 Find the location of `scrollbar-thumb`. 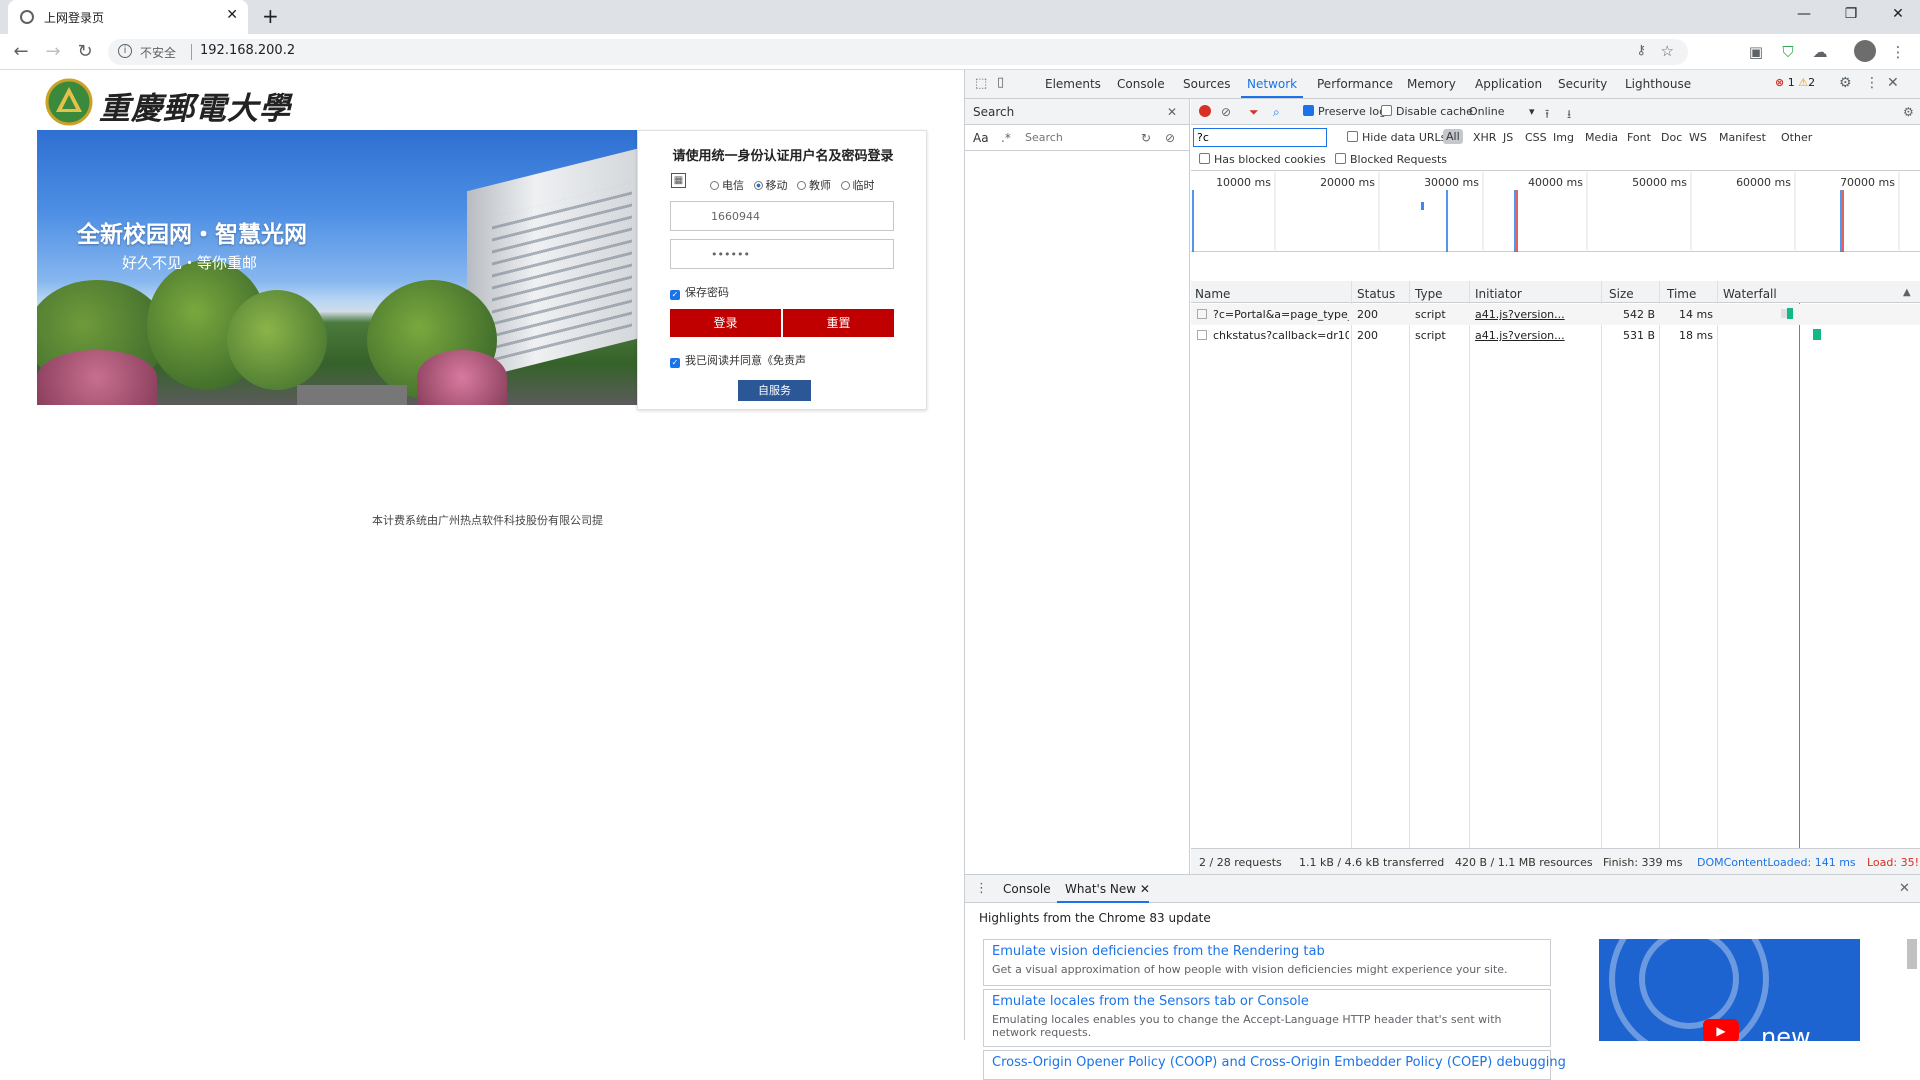

scrollbar-thumb is located at coordinates (1912, 954).